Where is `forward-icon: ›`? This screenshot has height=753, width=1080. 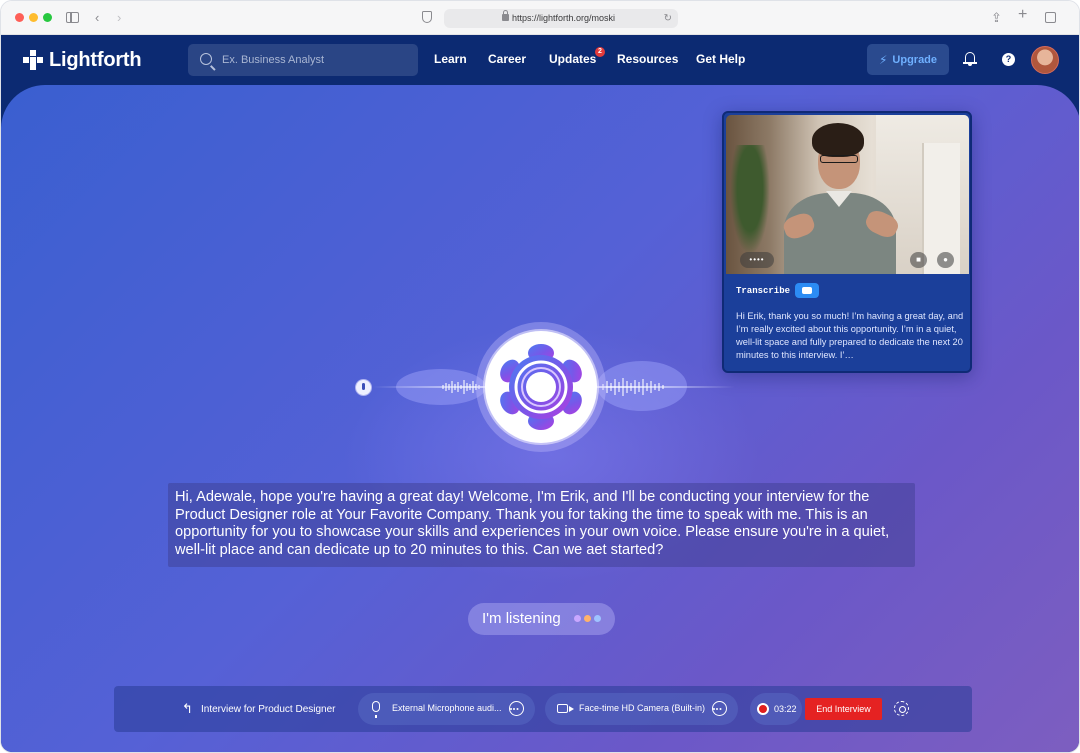 forward-icon: › is located at coordinates (119, 18).